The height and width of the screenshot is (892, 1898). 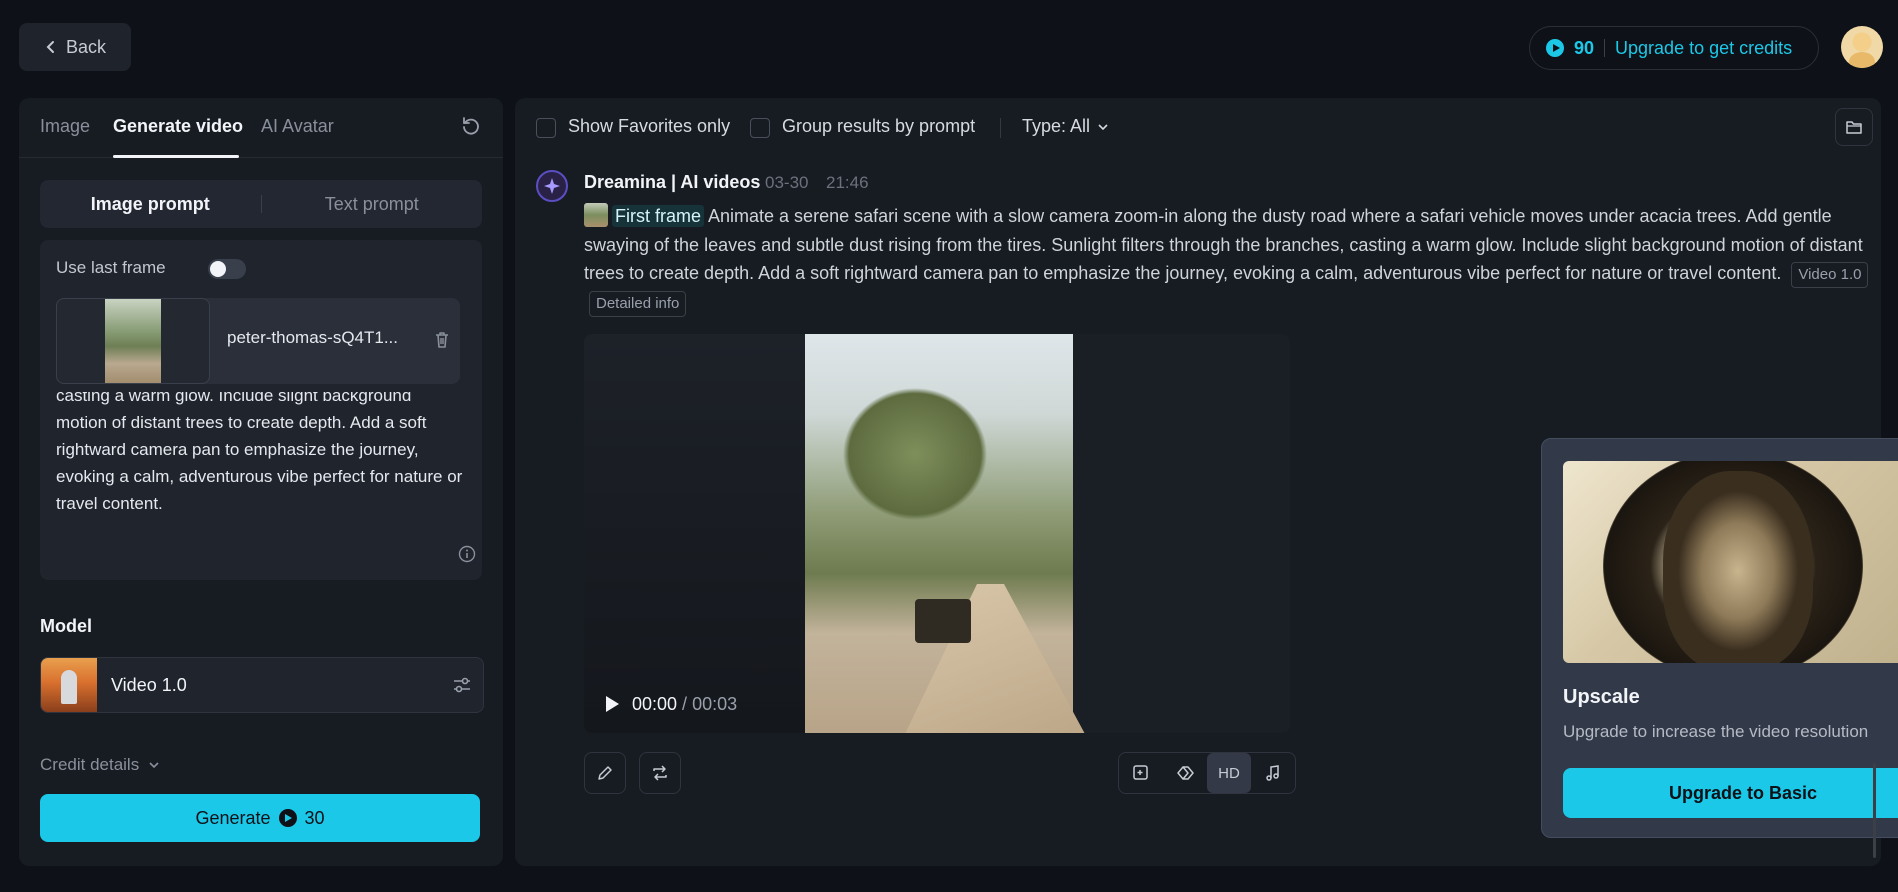 I want to click on entry-time: 21:46, so click(x=847, y=182).